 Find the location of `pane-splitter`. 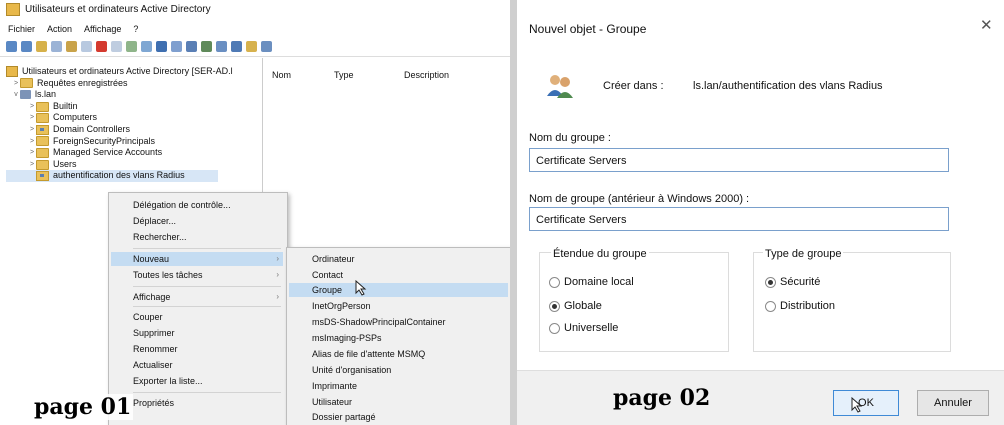

pane-splitter is located at coordinates (262, 128).